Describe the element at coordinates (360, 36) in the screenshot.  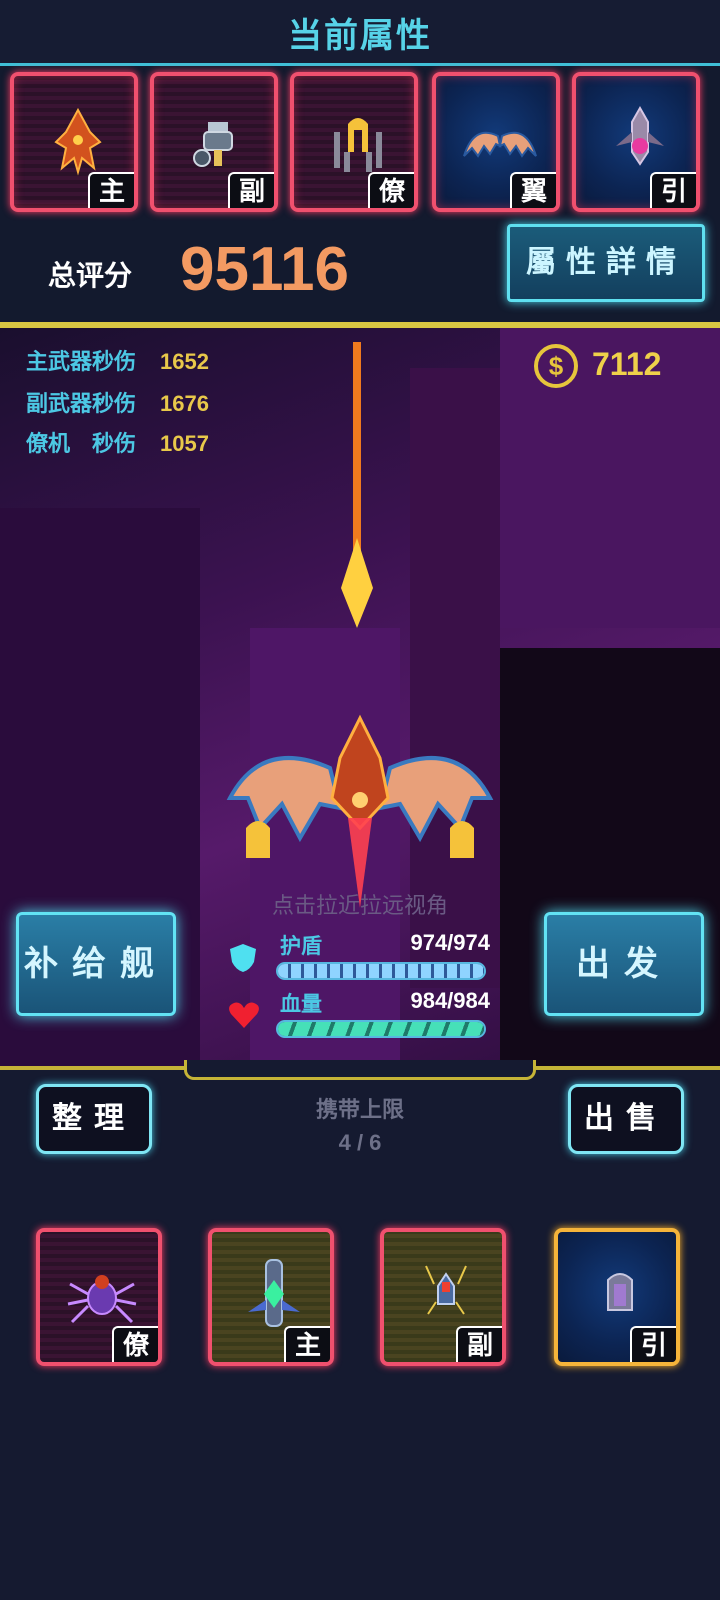
I see `page-title: 当前属性` at that location.